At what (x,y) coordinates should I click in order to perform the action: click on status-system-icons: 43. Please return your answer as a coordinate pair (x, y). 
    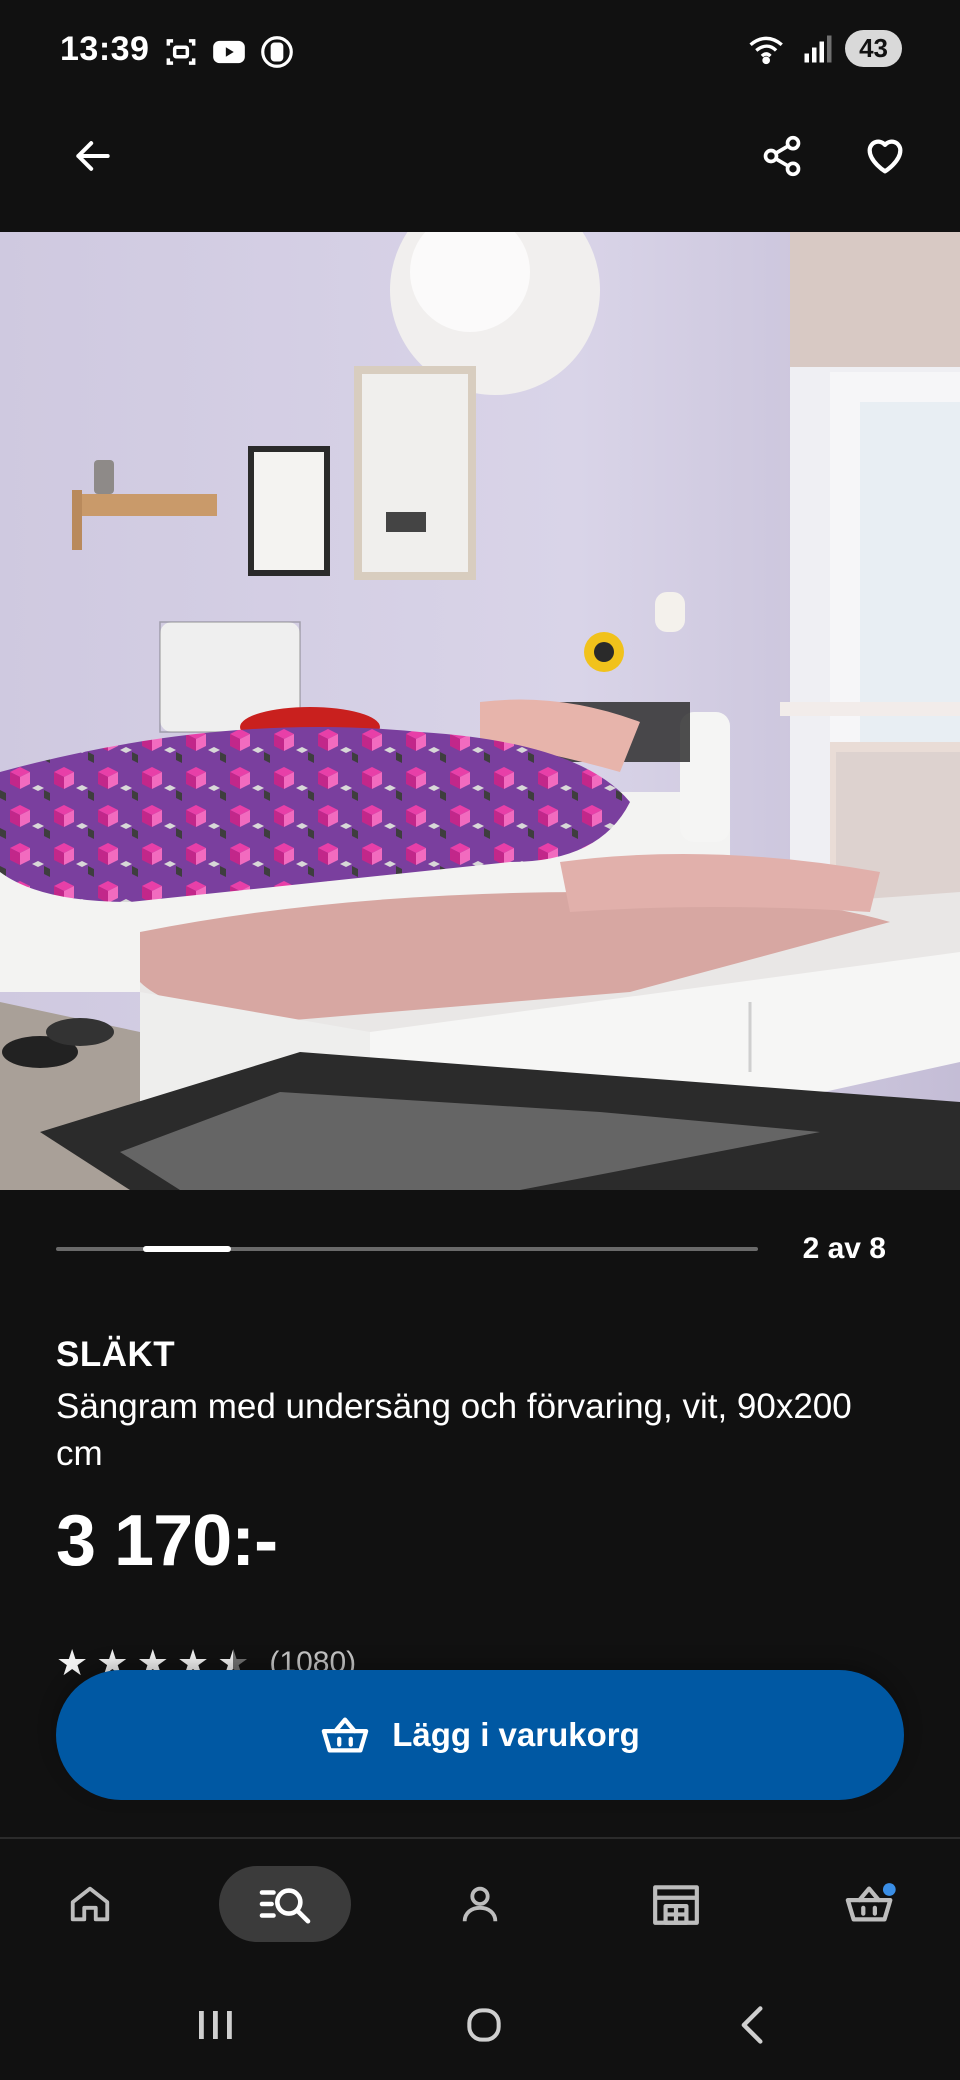
    Looking at the image, I should click on (824, 48).